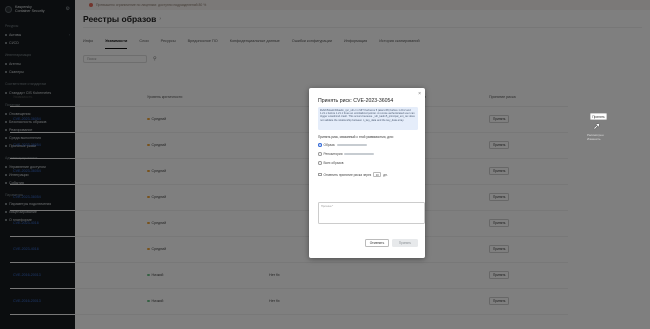  Describe the element at coordinates (377, 243) in the screenshot. I see `cancel-button: Отменить` at that location.